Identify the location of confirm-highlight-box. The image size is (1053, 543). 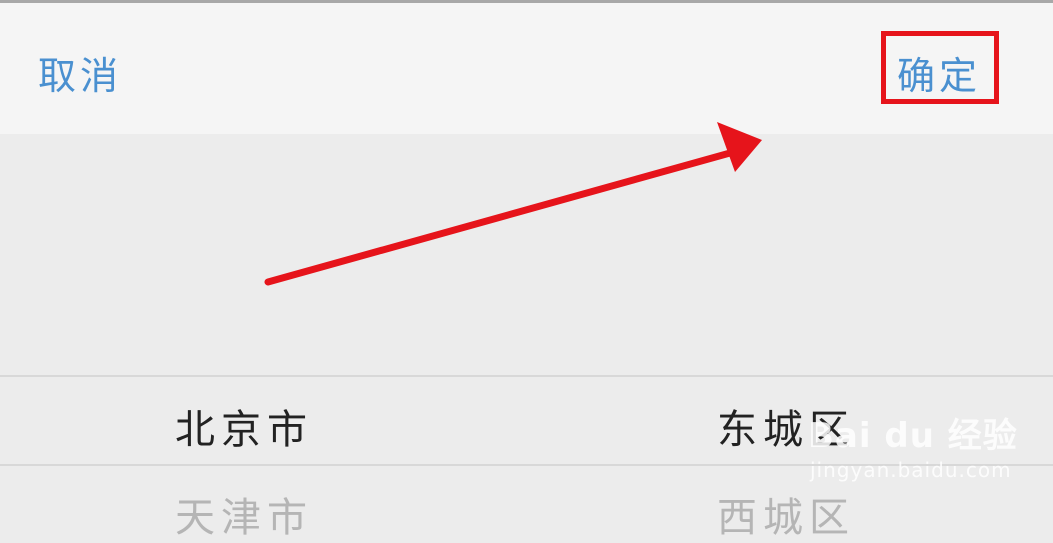
(940, 67).